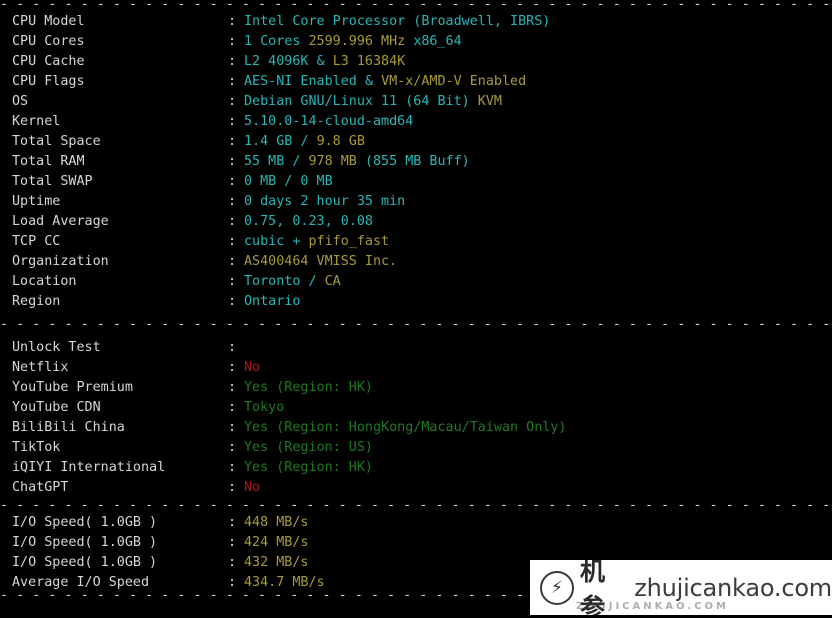 The image size is (832, 618). I want to click on row-value: AS400464 VMISS Inc., so click(320, 261).